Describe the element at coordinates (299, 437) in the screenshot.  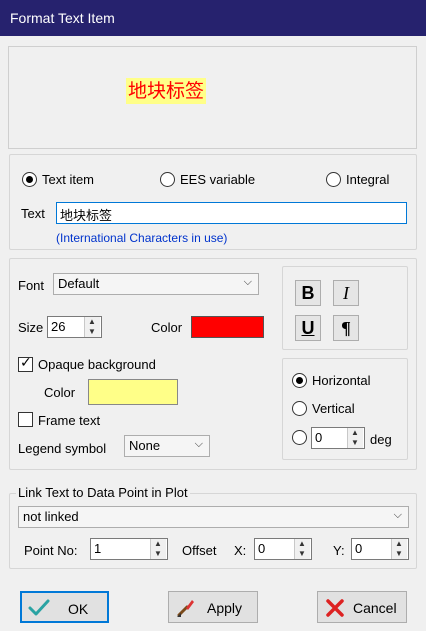
I see `angle-radio` at that location.